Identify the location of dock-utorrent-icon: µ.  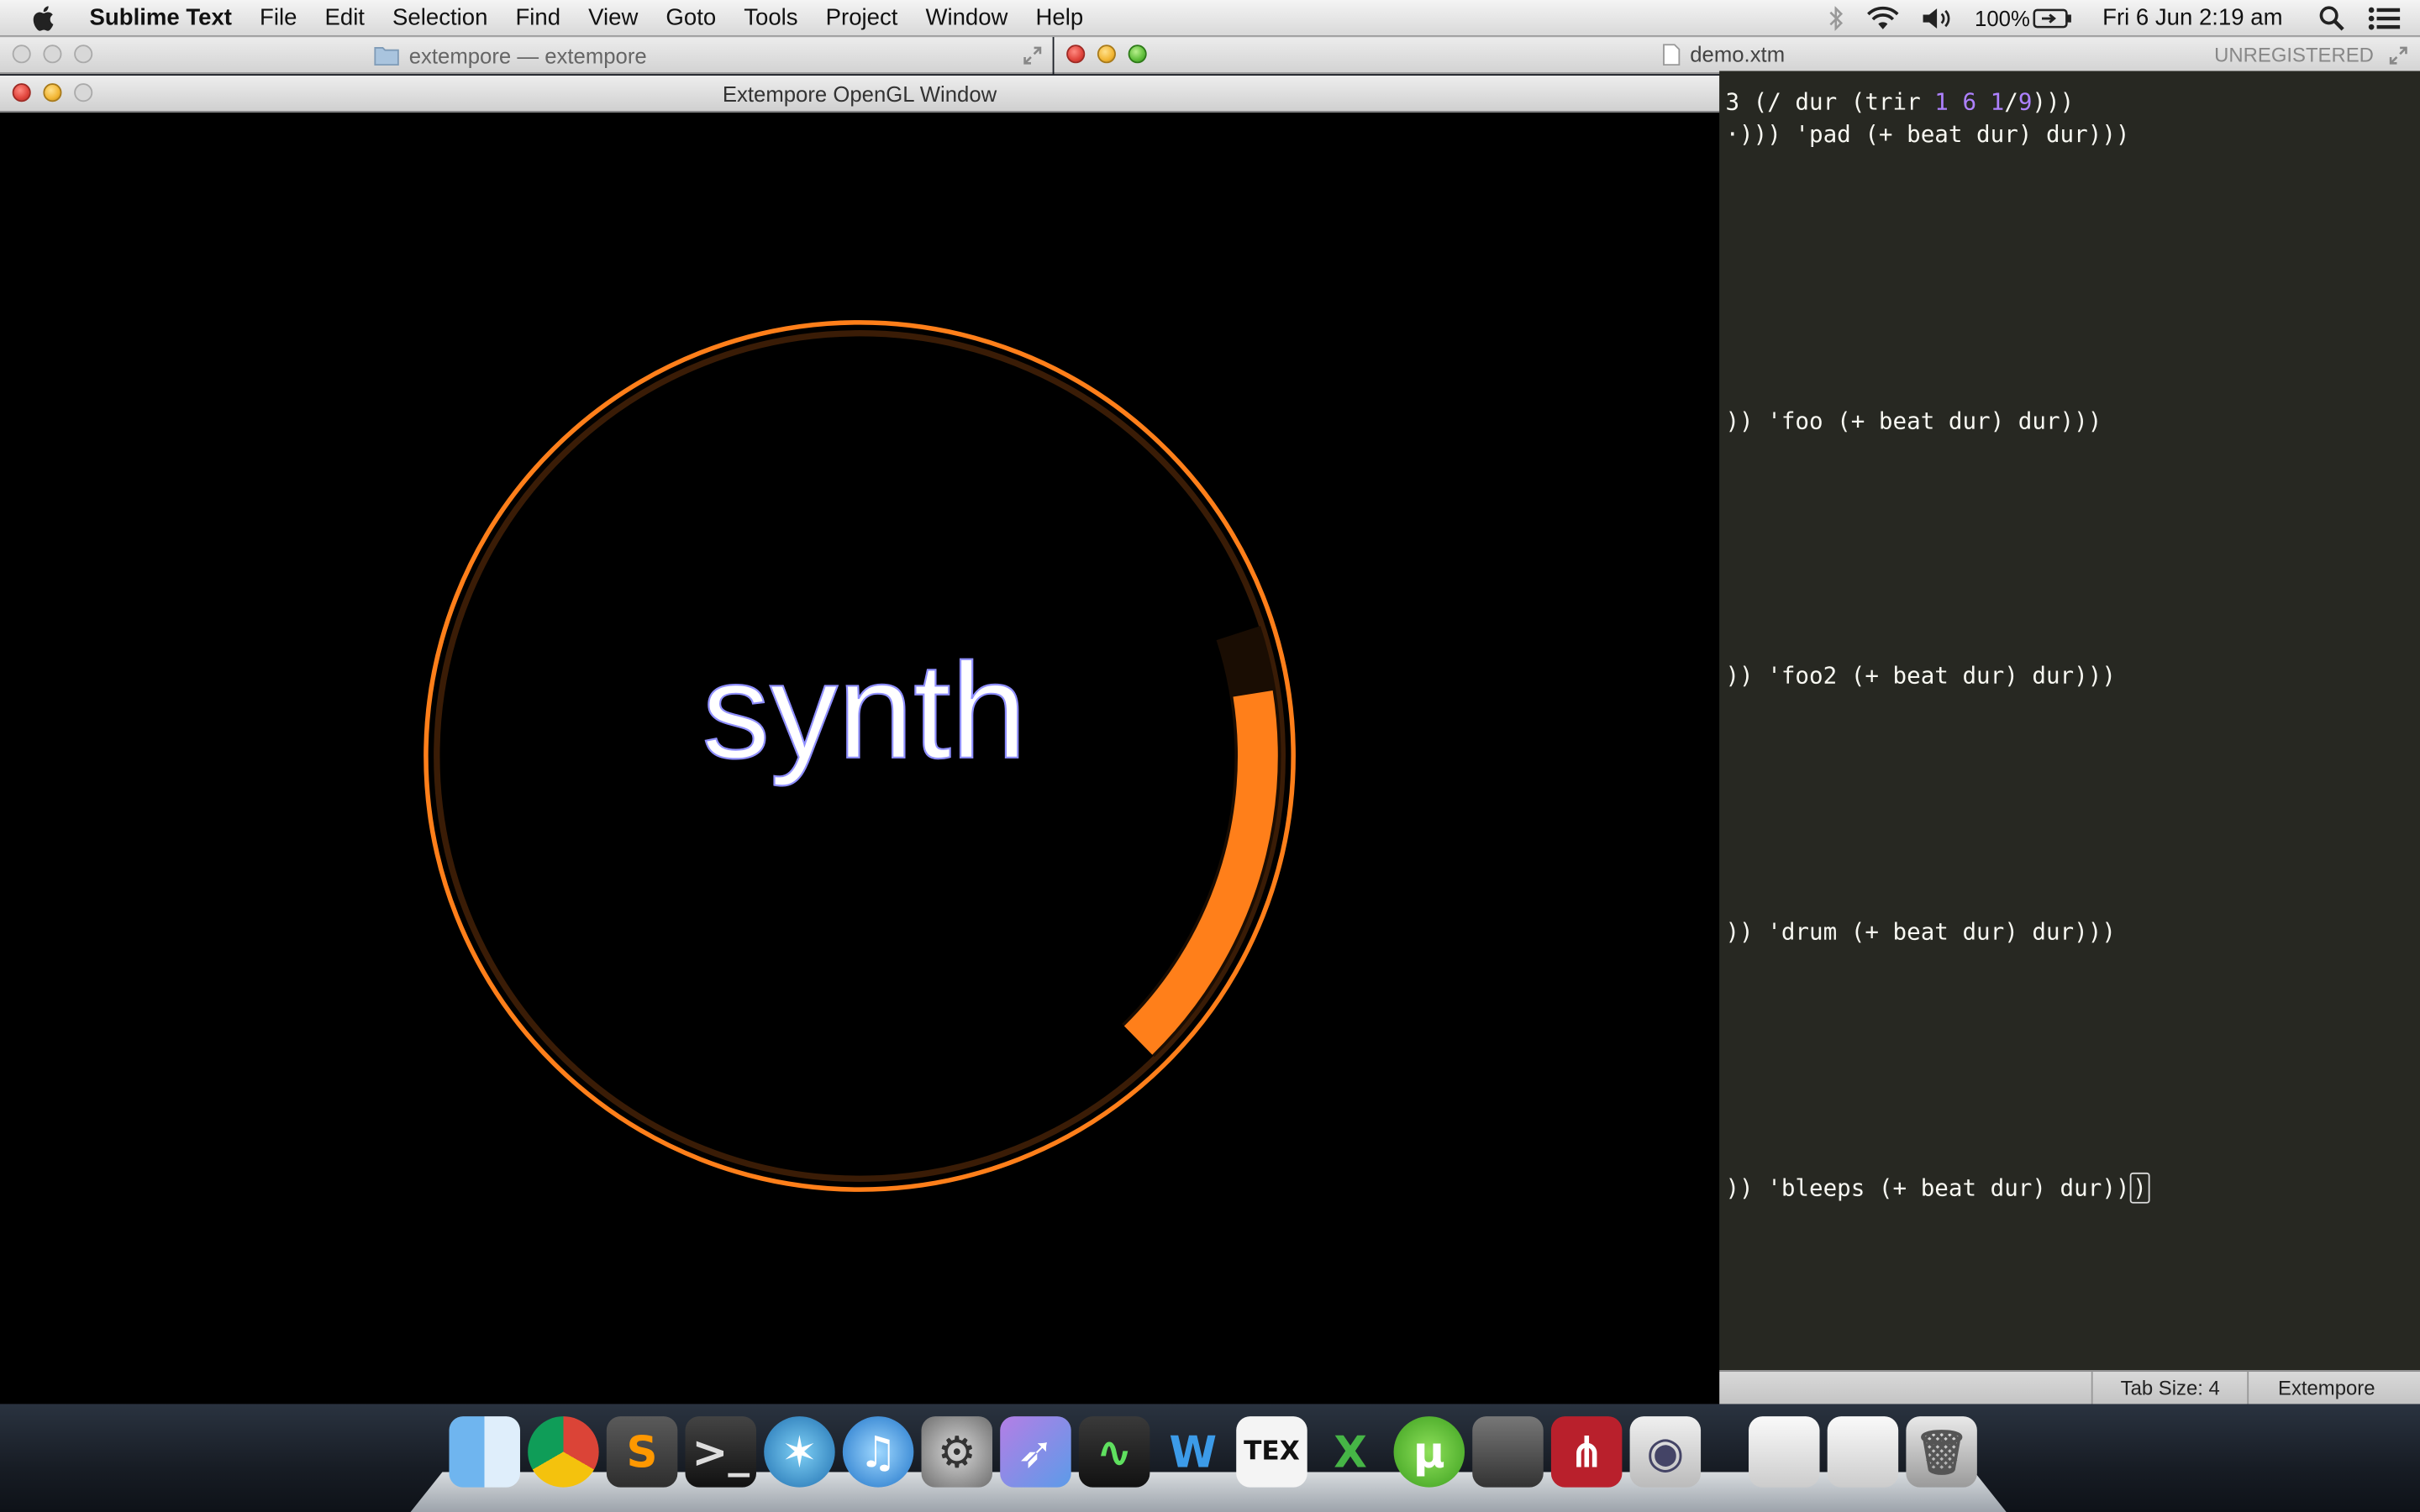
(1429, 1452).